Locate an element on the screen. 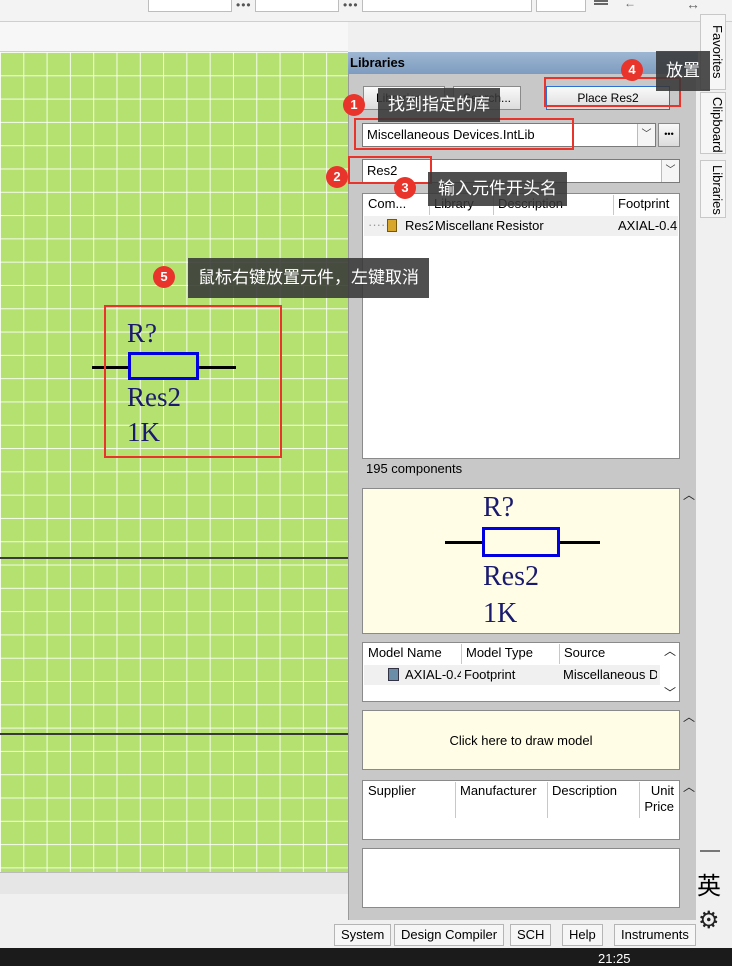 This screenshot has height=966, width=732. highlight-box-canvas-part is located at coordinates (193, 381).